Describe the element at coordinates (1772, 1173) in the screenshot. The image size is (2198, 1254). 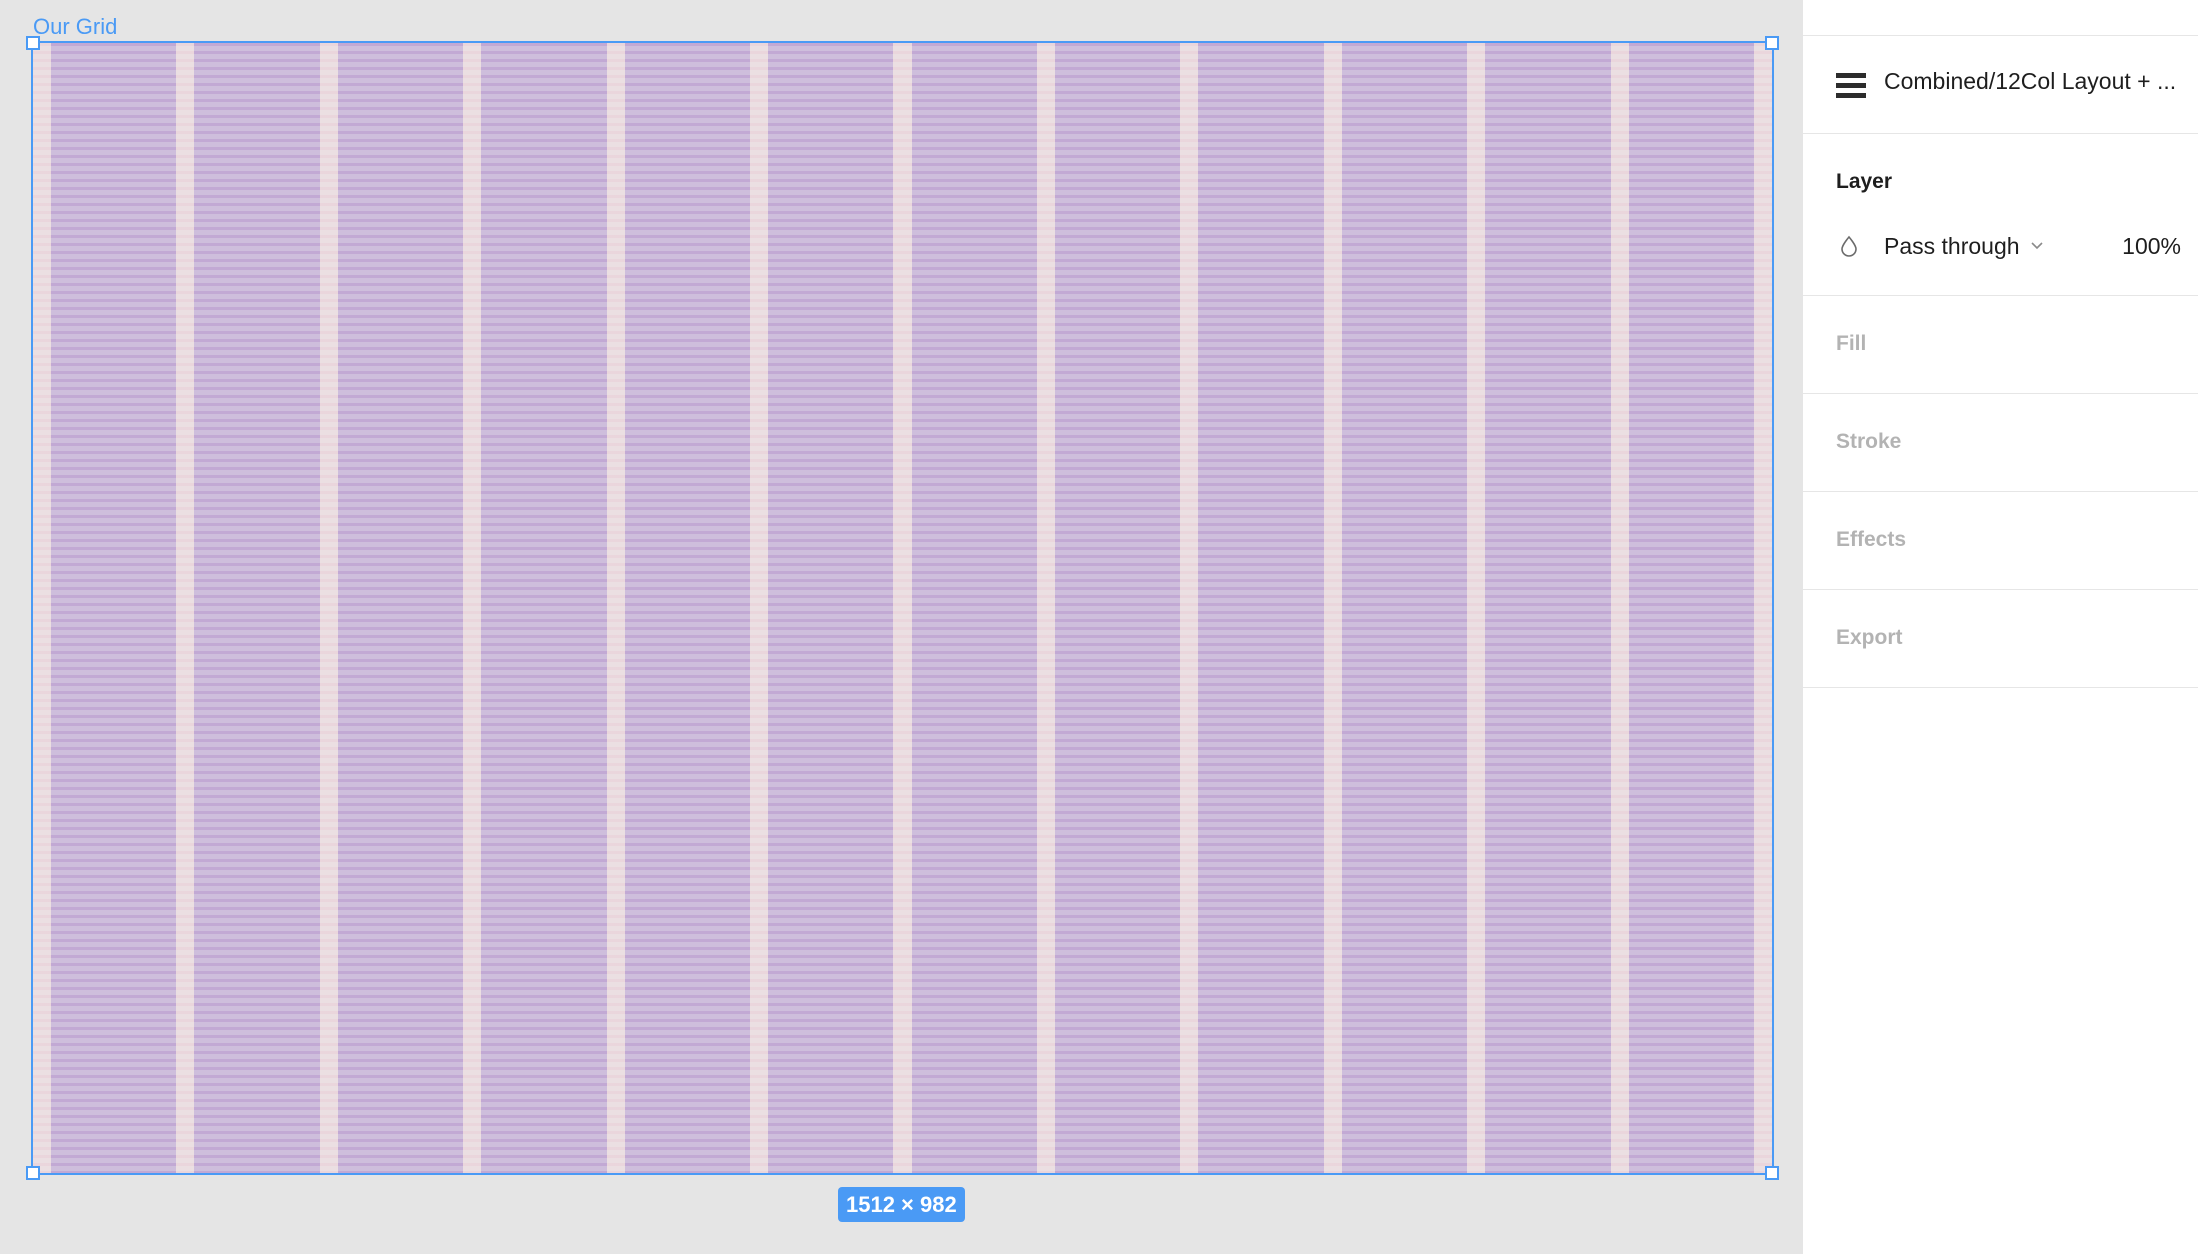
I see `resize-handle-bottom-right` at that location.